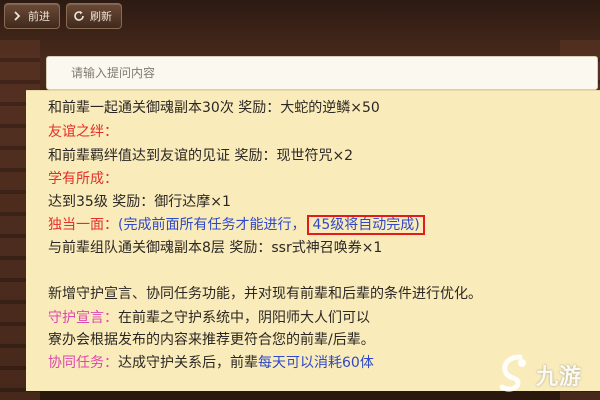  Describe the element at coordinates (212, 225) in the screenshot. I see `solo-note: (完成前面所有任务才能进行，` at that location.